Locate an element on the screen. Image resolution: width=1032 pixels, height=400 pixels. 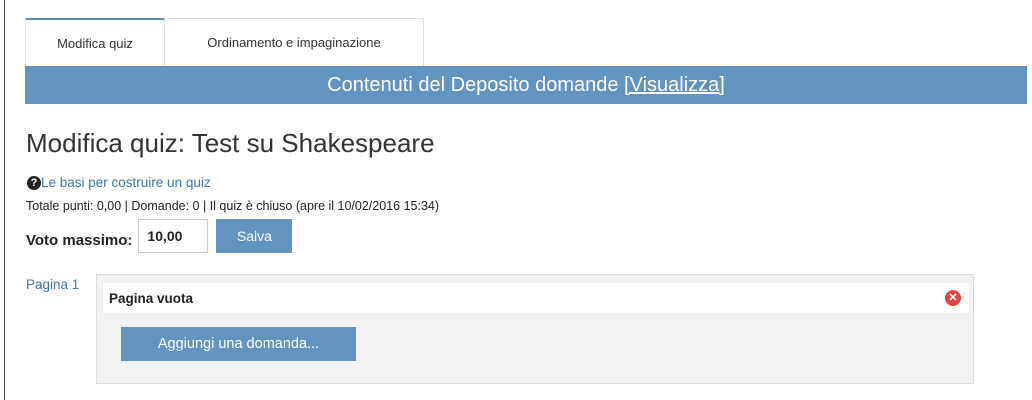
page-title: Modifica quiz: Test su Shakespeare is located at coordinates (230, 143).